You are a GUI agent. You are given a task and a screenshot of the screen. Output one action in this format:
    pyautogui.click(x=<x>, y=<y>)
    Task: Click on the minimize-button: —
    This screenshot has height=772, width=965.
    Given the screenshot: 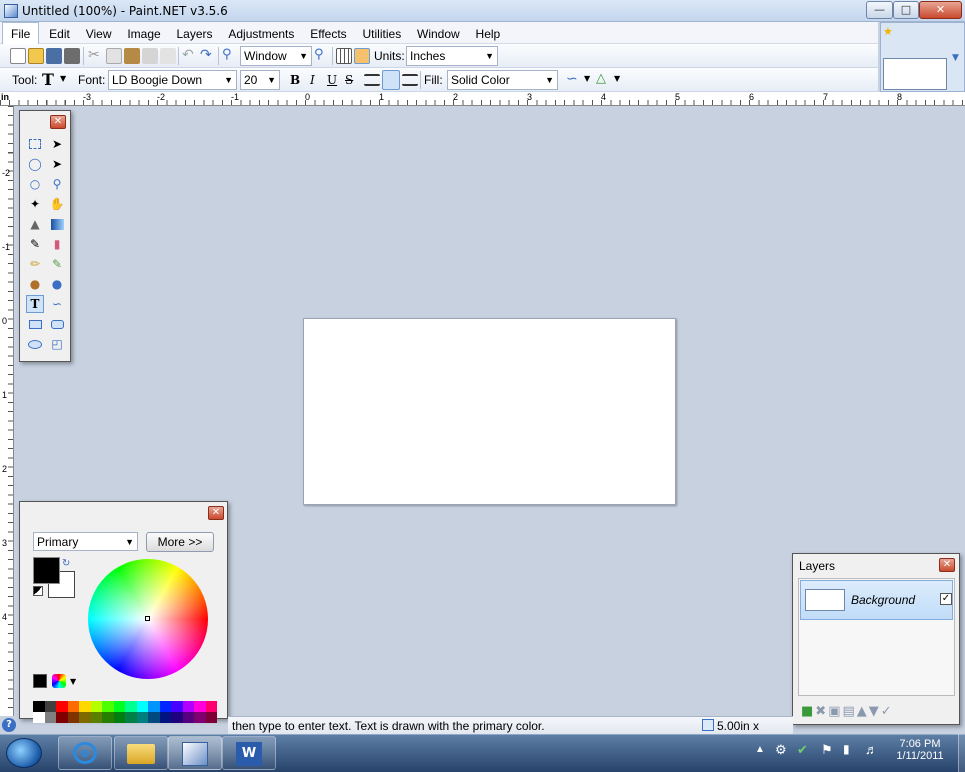 What is the action you would take?
    pyautogui.click(x=879, y=10)
    